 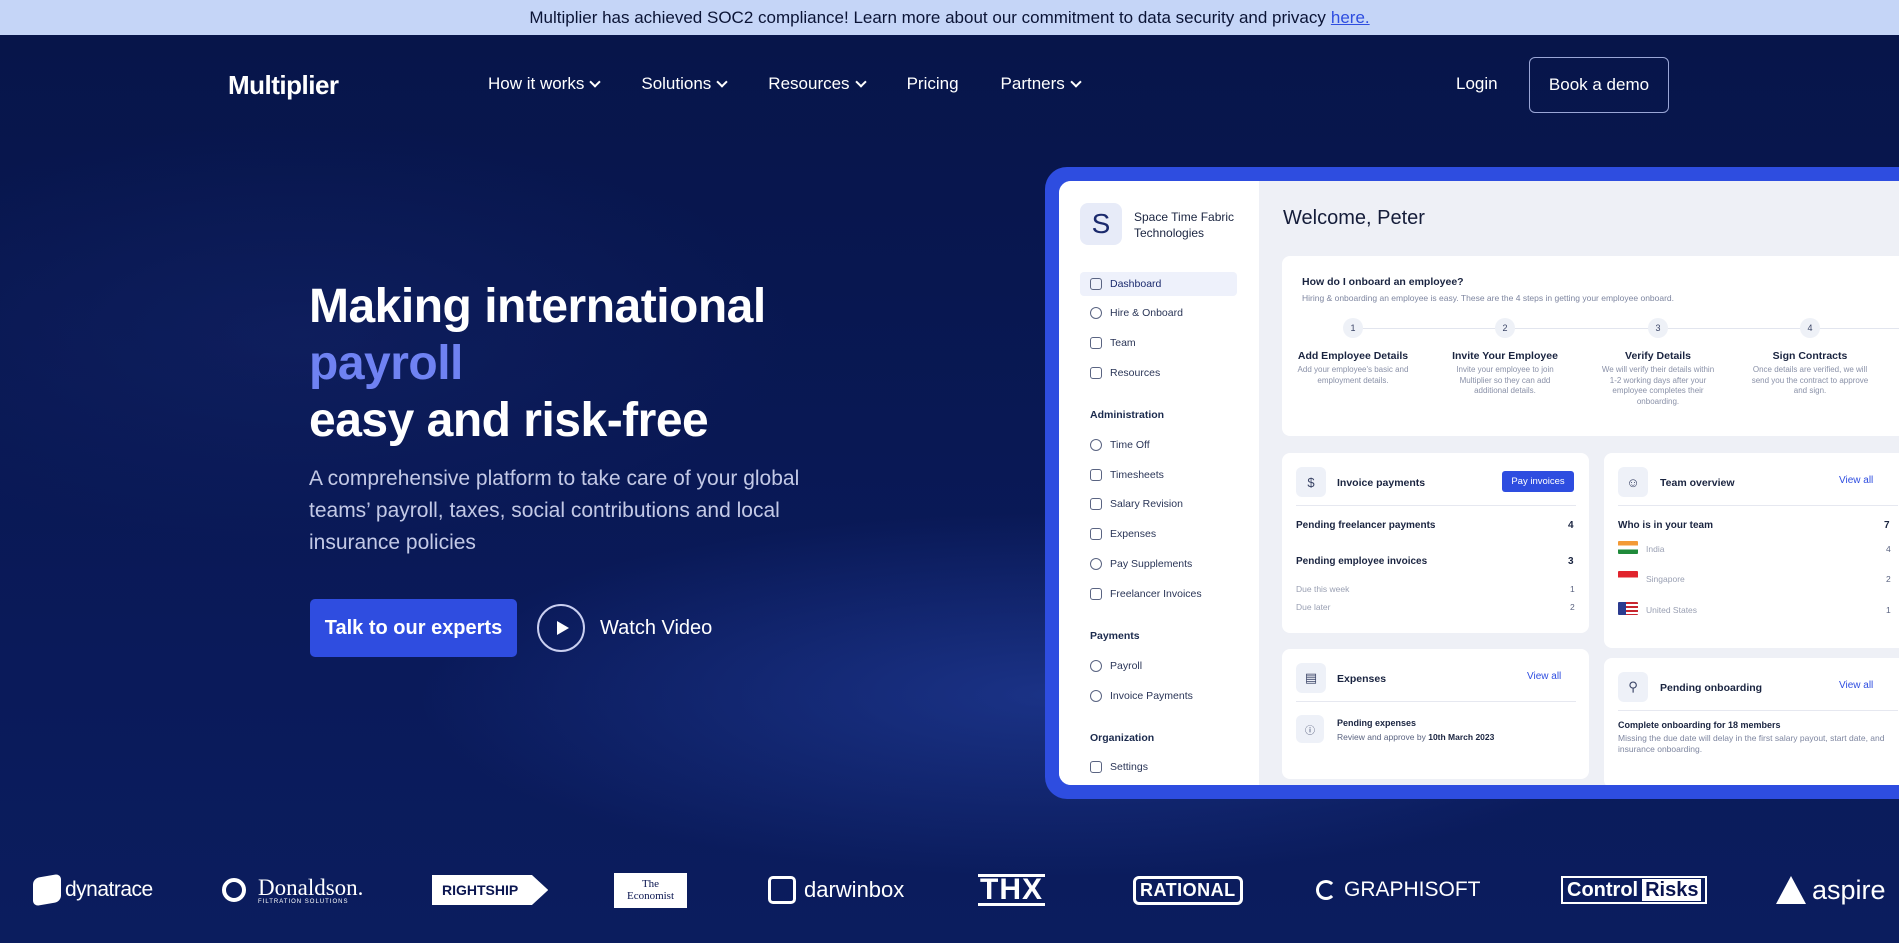 I want to click on multiplier-logo: Multiplier, so click(x=283, y=85).